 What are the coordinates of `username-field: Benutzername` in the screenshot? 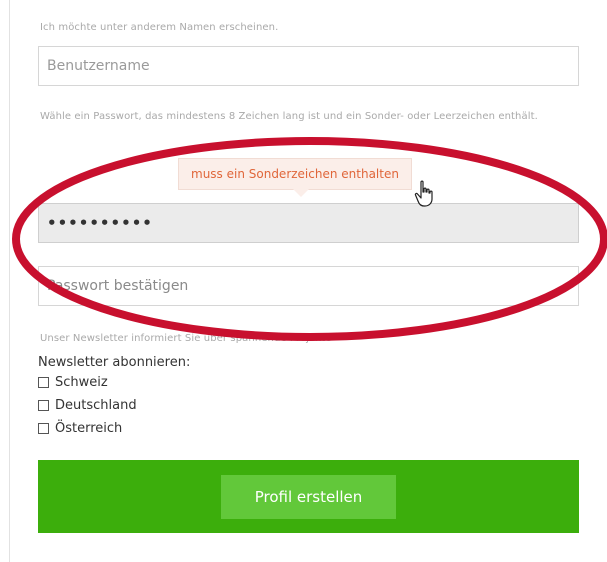 It's located at (308, 66).